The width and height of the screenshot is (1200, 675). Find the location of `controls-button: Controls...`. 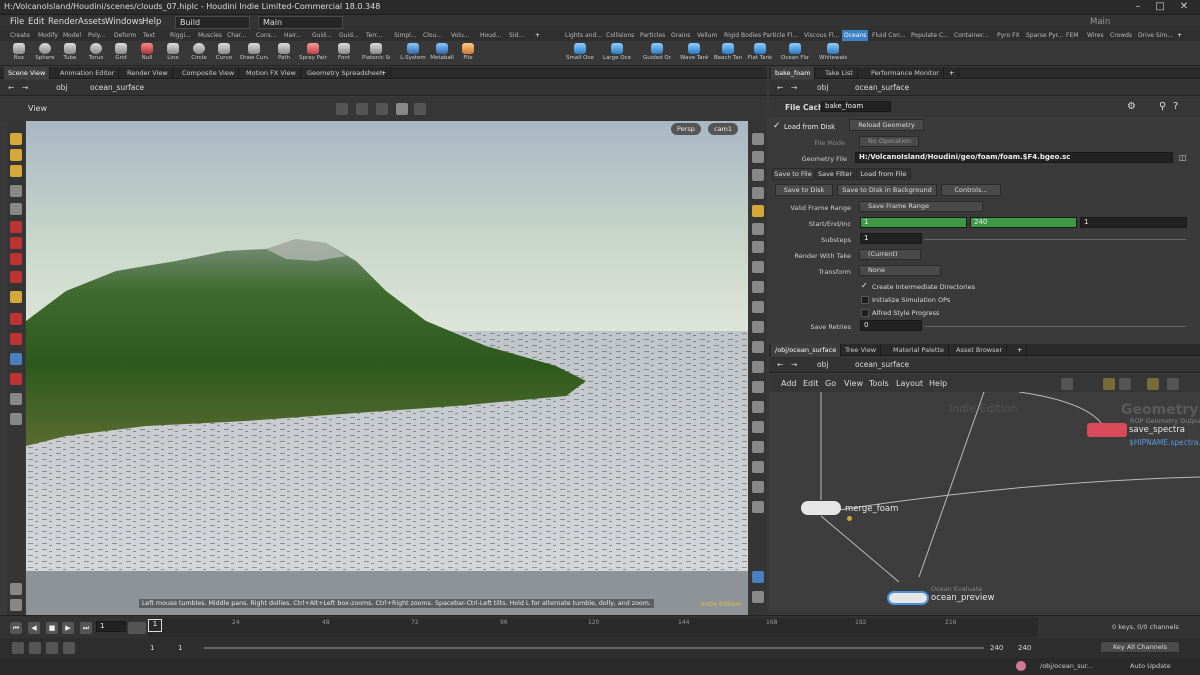

controls-button: Controls... is located at coordinates (971, 190).